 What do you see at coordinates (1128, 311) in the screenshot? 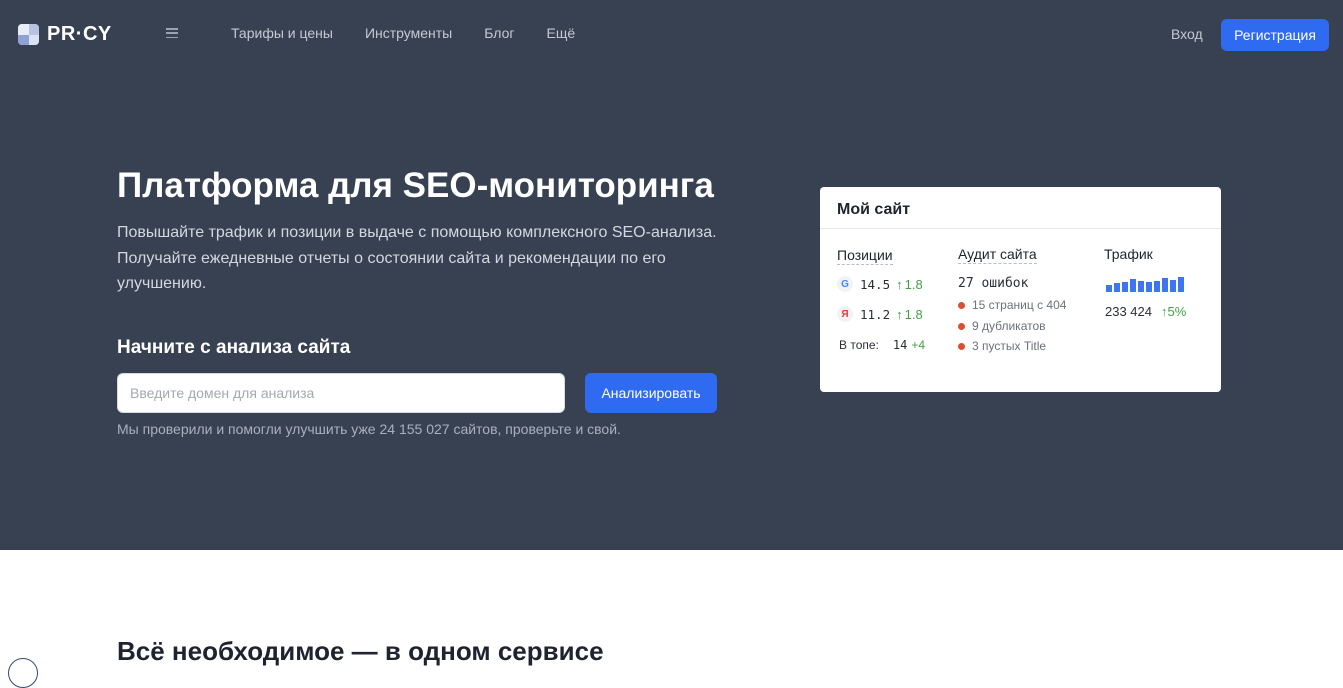
I see `traffic-value: 233 424` at bounding box center [1128, 311].